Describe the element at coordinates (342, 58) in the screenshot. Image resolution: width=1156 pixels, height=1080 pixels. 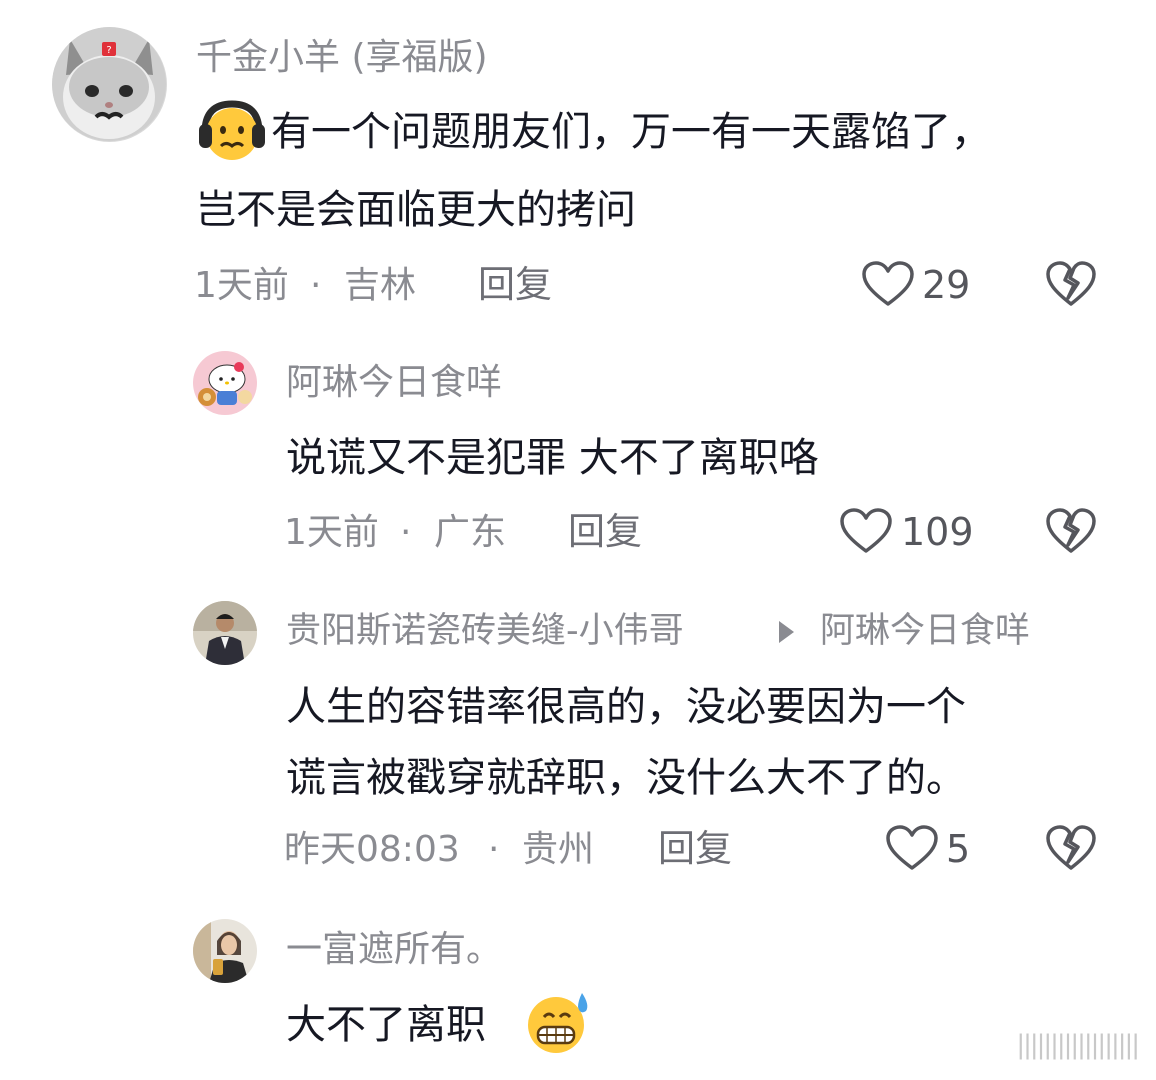
I see `comment-username: 千金小羊 (享福版)` at that location.